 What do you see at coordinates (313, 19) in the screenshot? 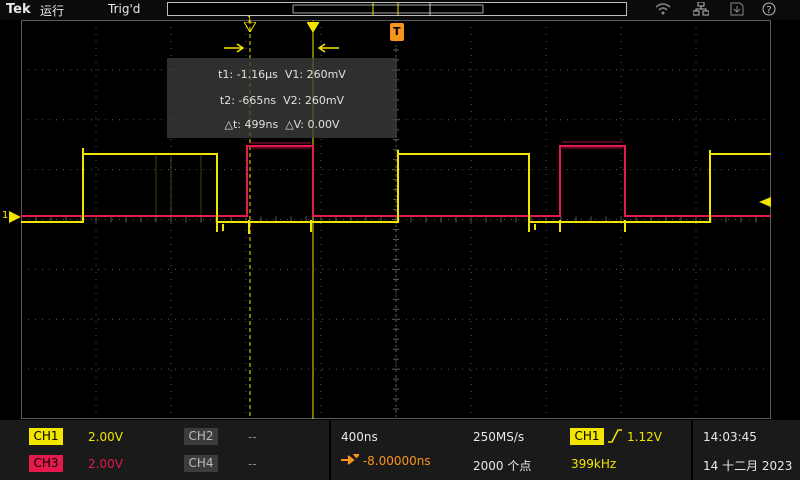
I see `cursor-2-label: 2` at bounding box center [313, 19].